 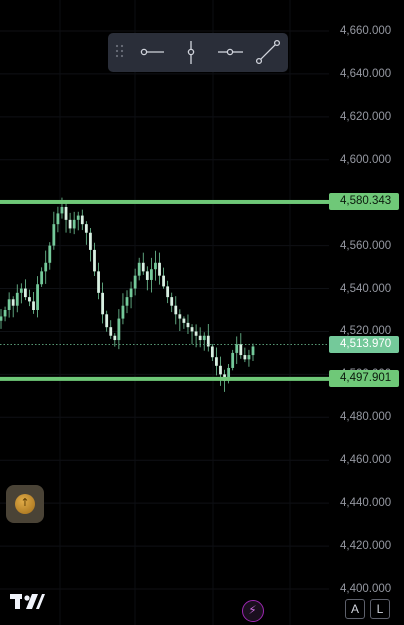 What do you see at coordinates (230, 52) in the screenshot?
I see `horizontal-ray-icon` at bounding box center [230, 52].